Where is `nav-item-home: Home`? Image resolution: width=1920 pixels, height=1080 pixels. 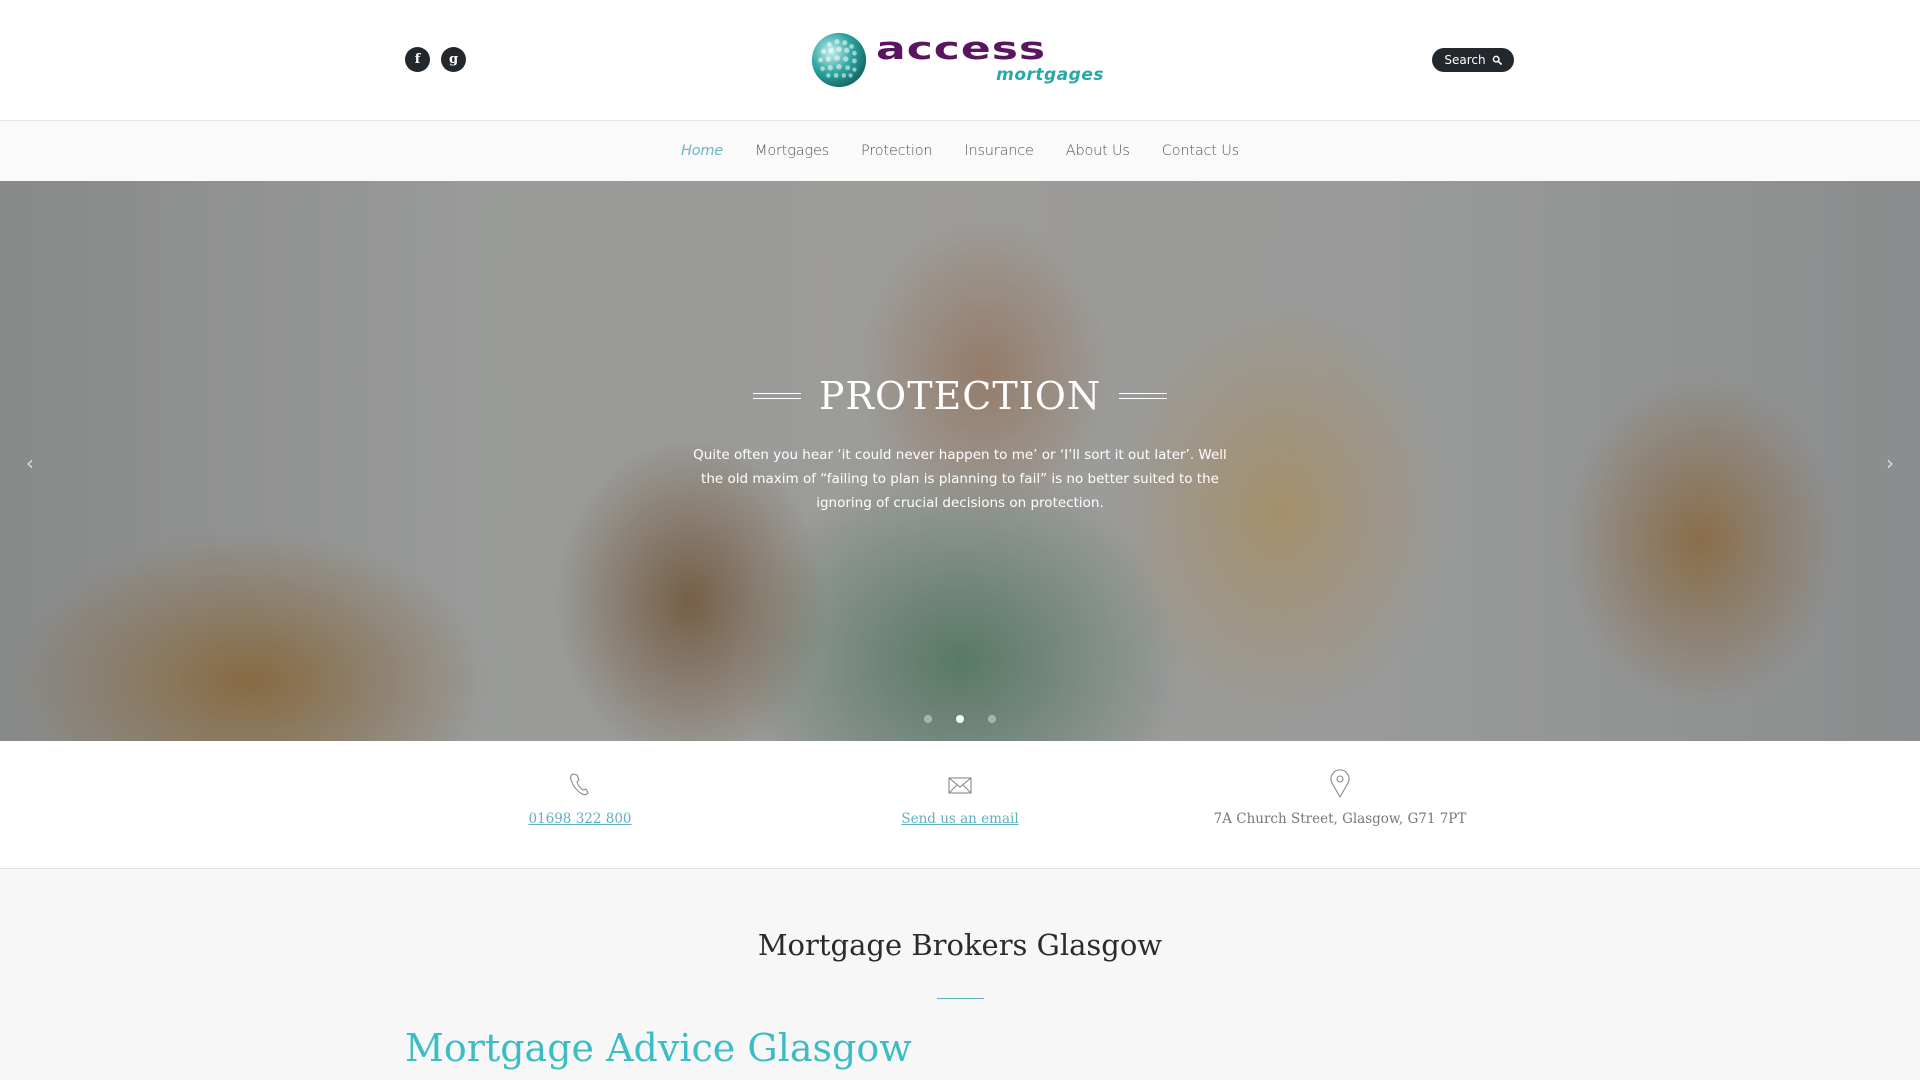 nav-item-home: Home is located at coordinates (702, 151).